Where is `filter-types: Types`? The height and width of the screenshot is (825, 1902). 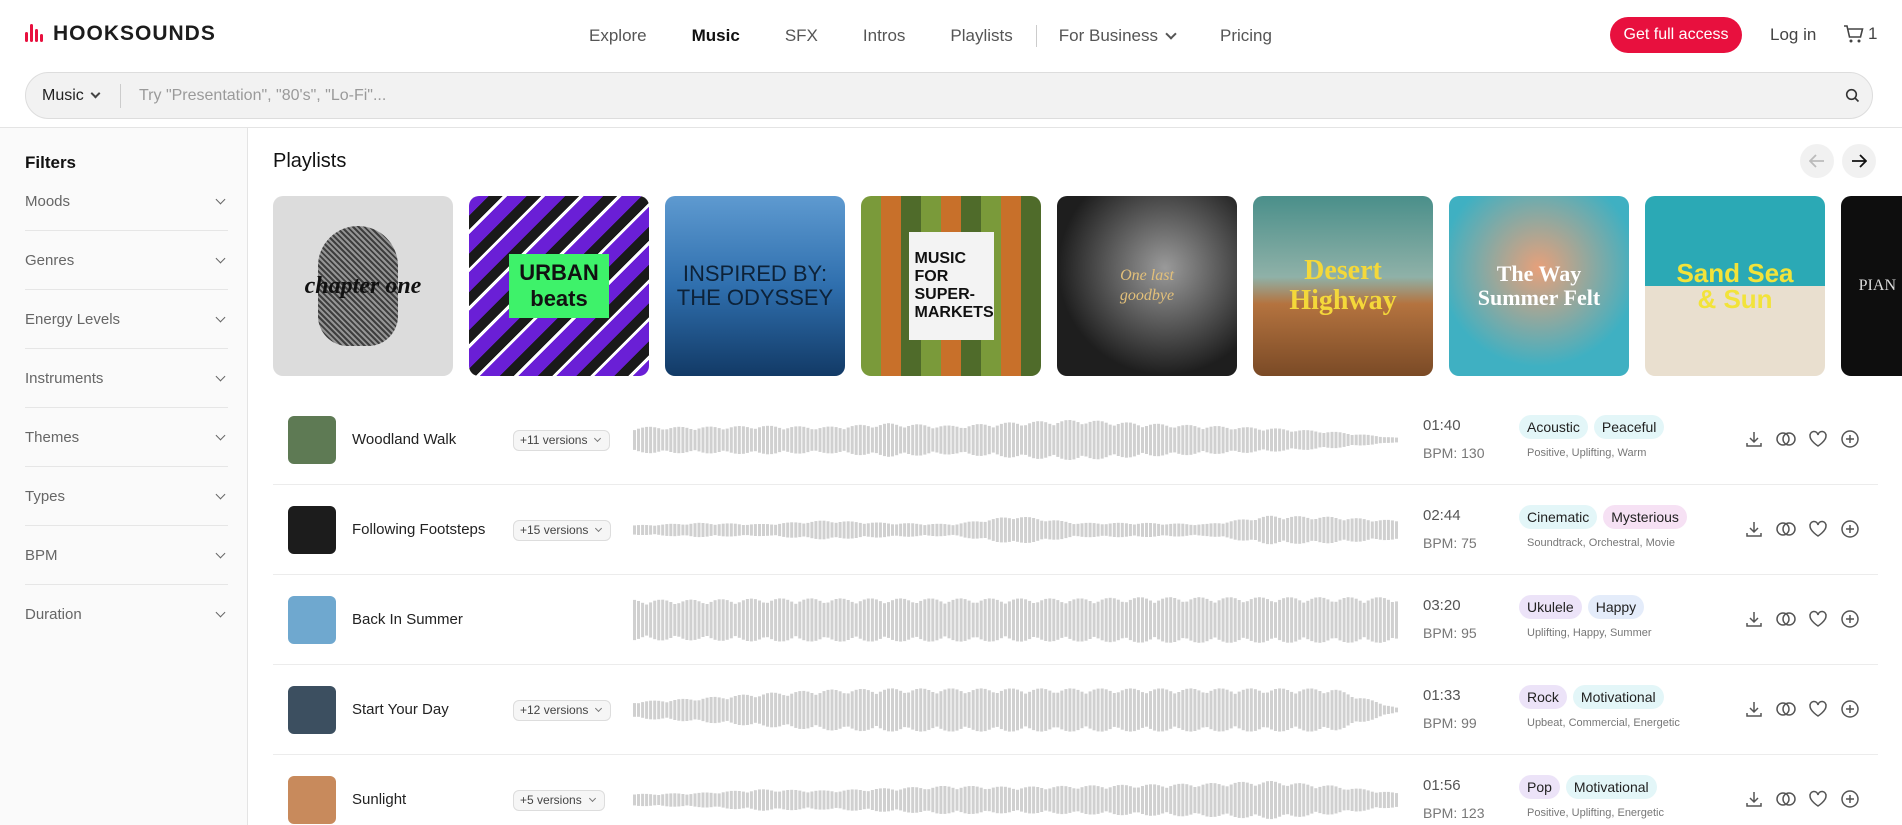 filter-types: Types is located at coordinates (126, 496).